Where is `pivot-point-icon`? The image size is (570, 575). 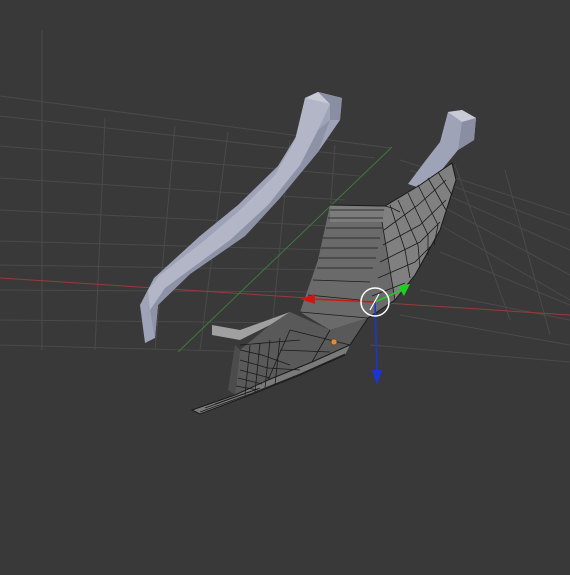 pivot-point-icon is located at coordinates (334, 342).